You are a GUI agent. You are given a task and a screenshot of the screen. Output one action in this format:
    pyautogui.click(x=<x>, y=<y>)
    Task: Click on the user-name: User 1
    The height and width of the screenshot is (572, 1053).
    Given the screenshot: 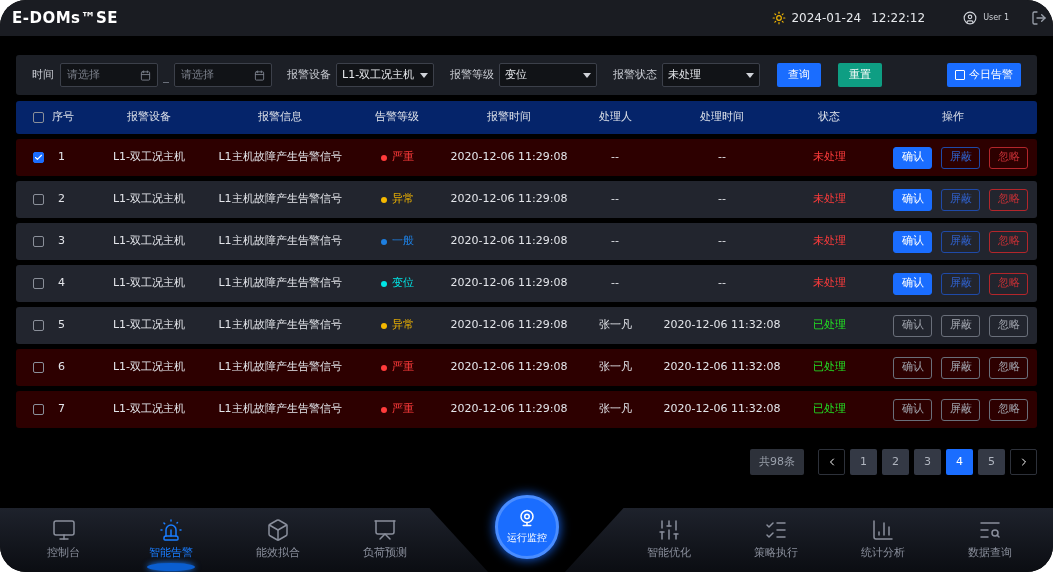 What is the action you would take?
    pyautogui.click(x=996, y=18)
    